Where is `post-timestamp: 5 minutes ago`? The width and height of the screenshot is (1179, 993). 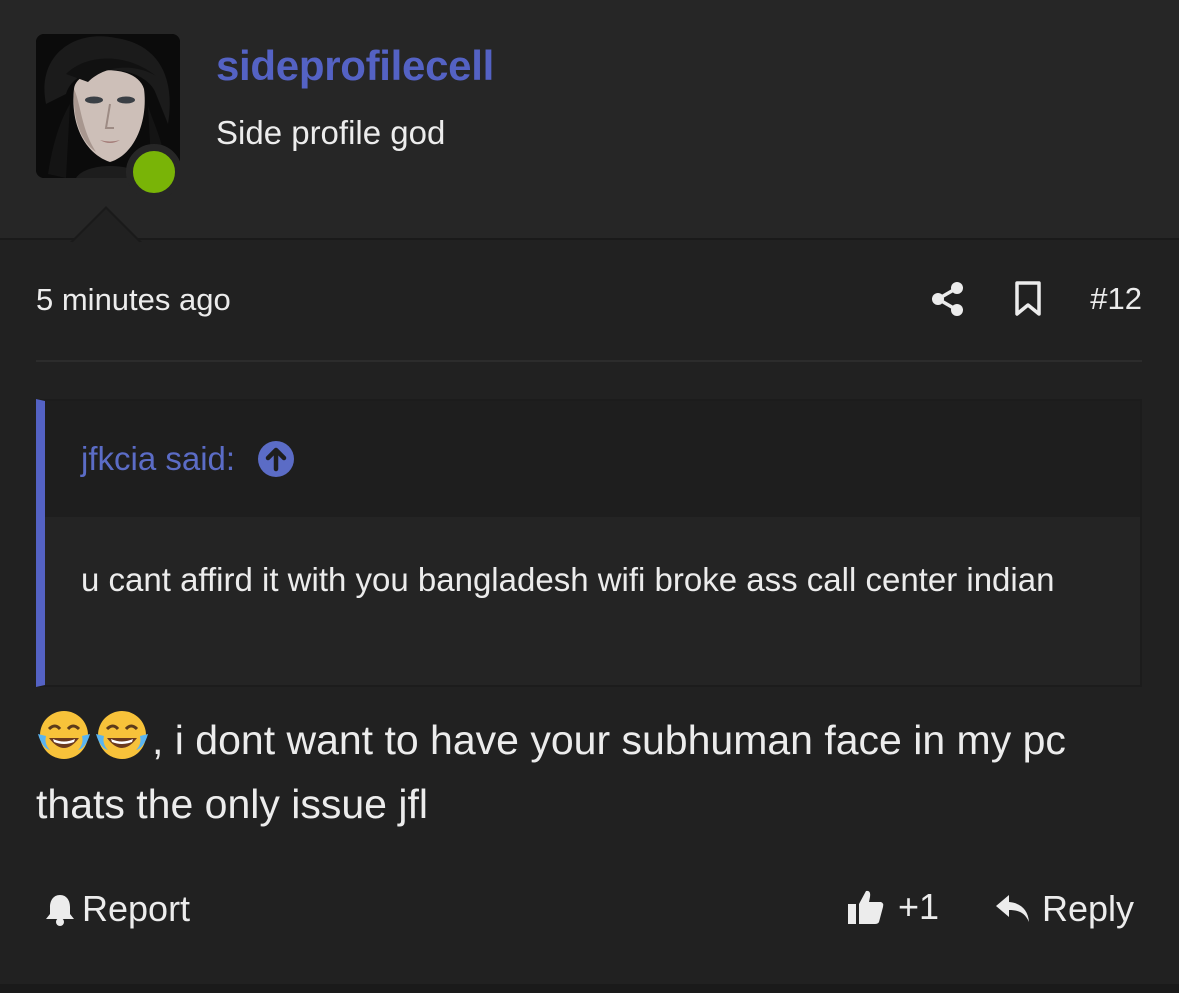
post-timestamp: 5 minutes ago is located at coordinates (133, 300).